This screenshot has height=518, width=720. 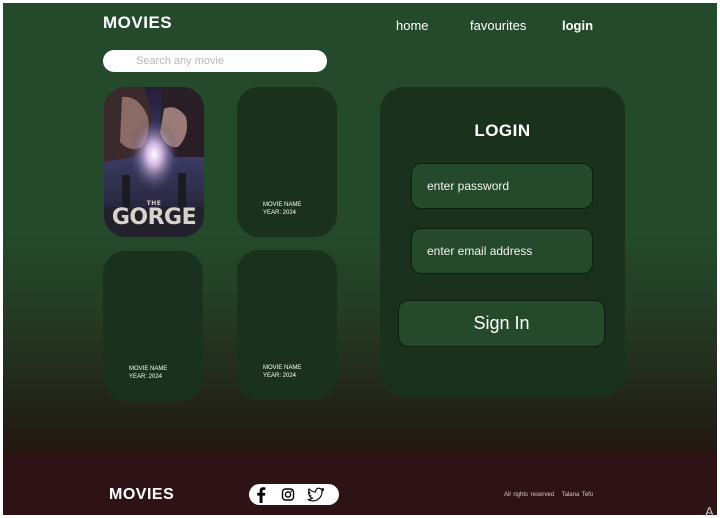 What do you see at coordinates (154, 217) in the screenshot?
I see `poster-title-big: GORGE` at bounding box center [154, 217].